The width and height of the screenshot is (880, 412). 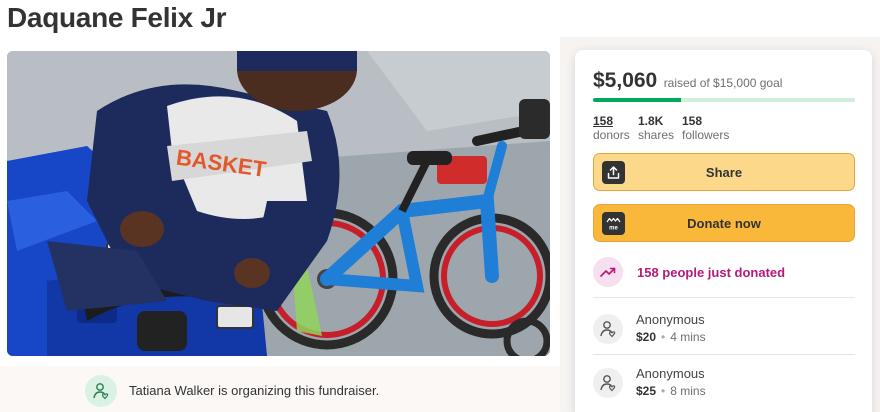 What do you see at coordinates (651, 121) in the screenshot?
I see `stat-shares-number: 1.8K` at bounding box center [651, 121].